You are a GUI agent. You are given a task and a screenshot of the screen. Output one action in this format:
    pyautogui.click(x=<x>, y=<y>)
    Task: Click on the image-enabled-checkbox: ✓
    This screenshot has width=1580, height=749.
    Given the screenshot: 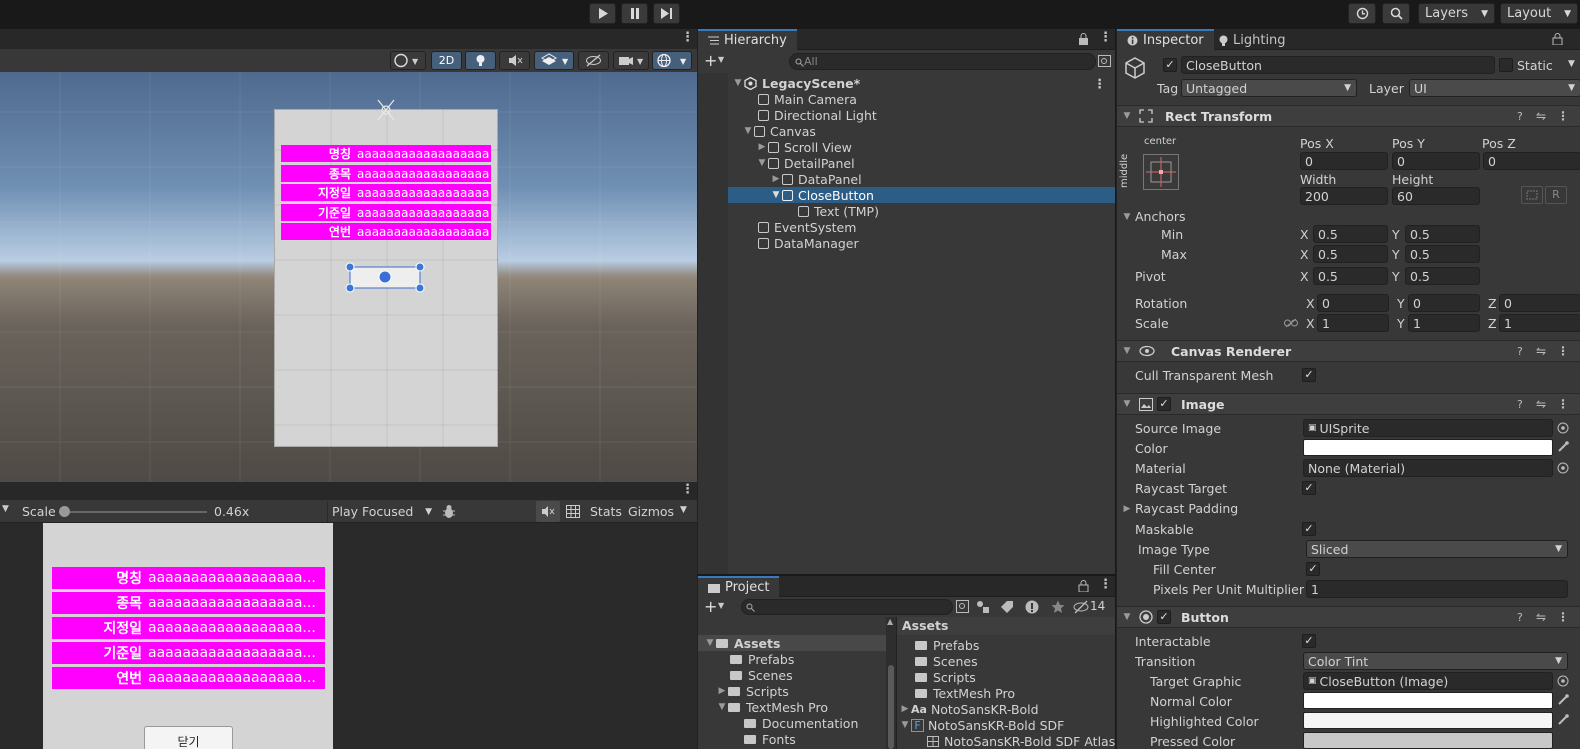 What is the action you would take?
    pyautogui.click(x=1164, y=404)
    